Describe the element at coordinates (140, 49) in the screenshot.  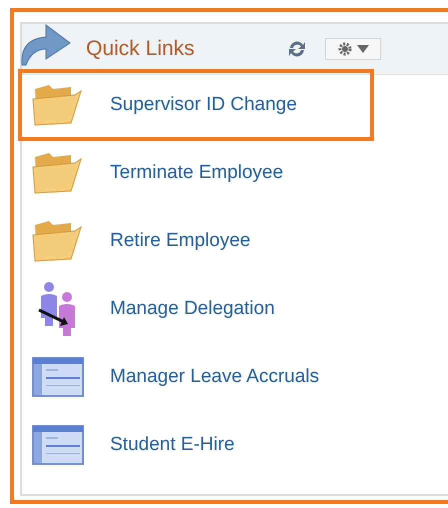
I see `pagelet-title: Quick Links` at that location.